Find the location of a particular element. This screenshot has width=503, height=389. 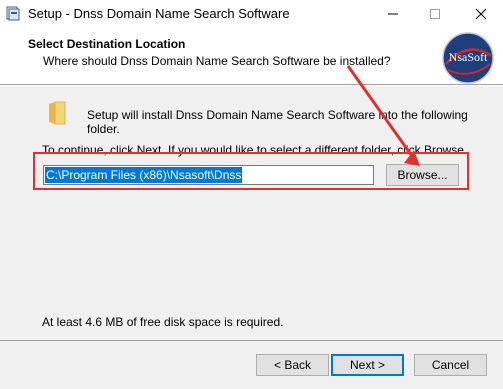

folder-icon is located at coordinates (57, 113).